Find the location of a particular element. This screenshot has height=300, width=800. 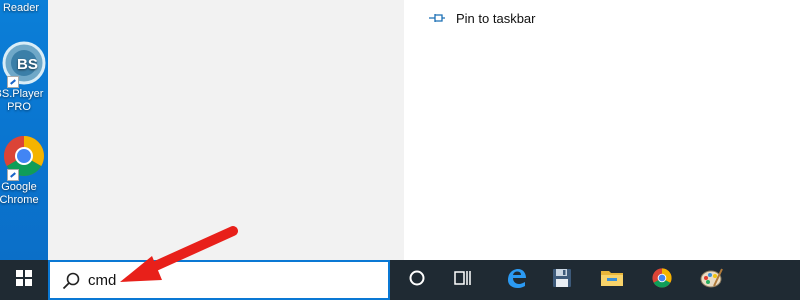

edge-icon is located at coordinates (516, 280).